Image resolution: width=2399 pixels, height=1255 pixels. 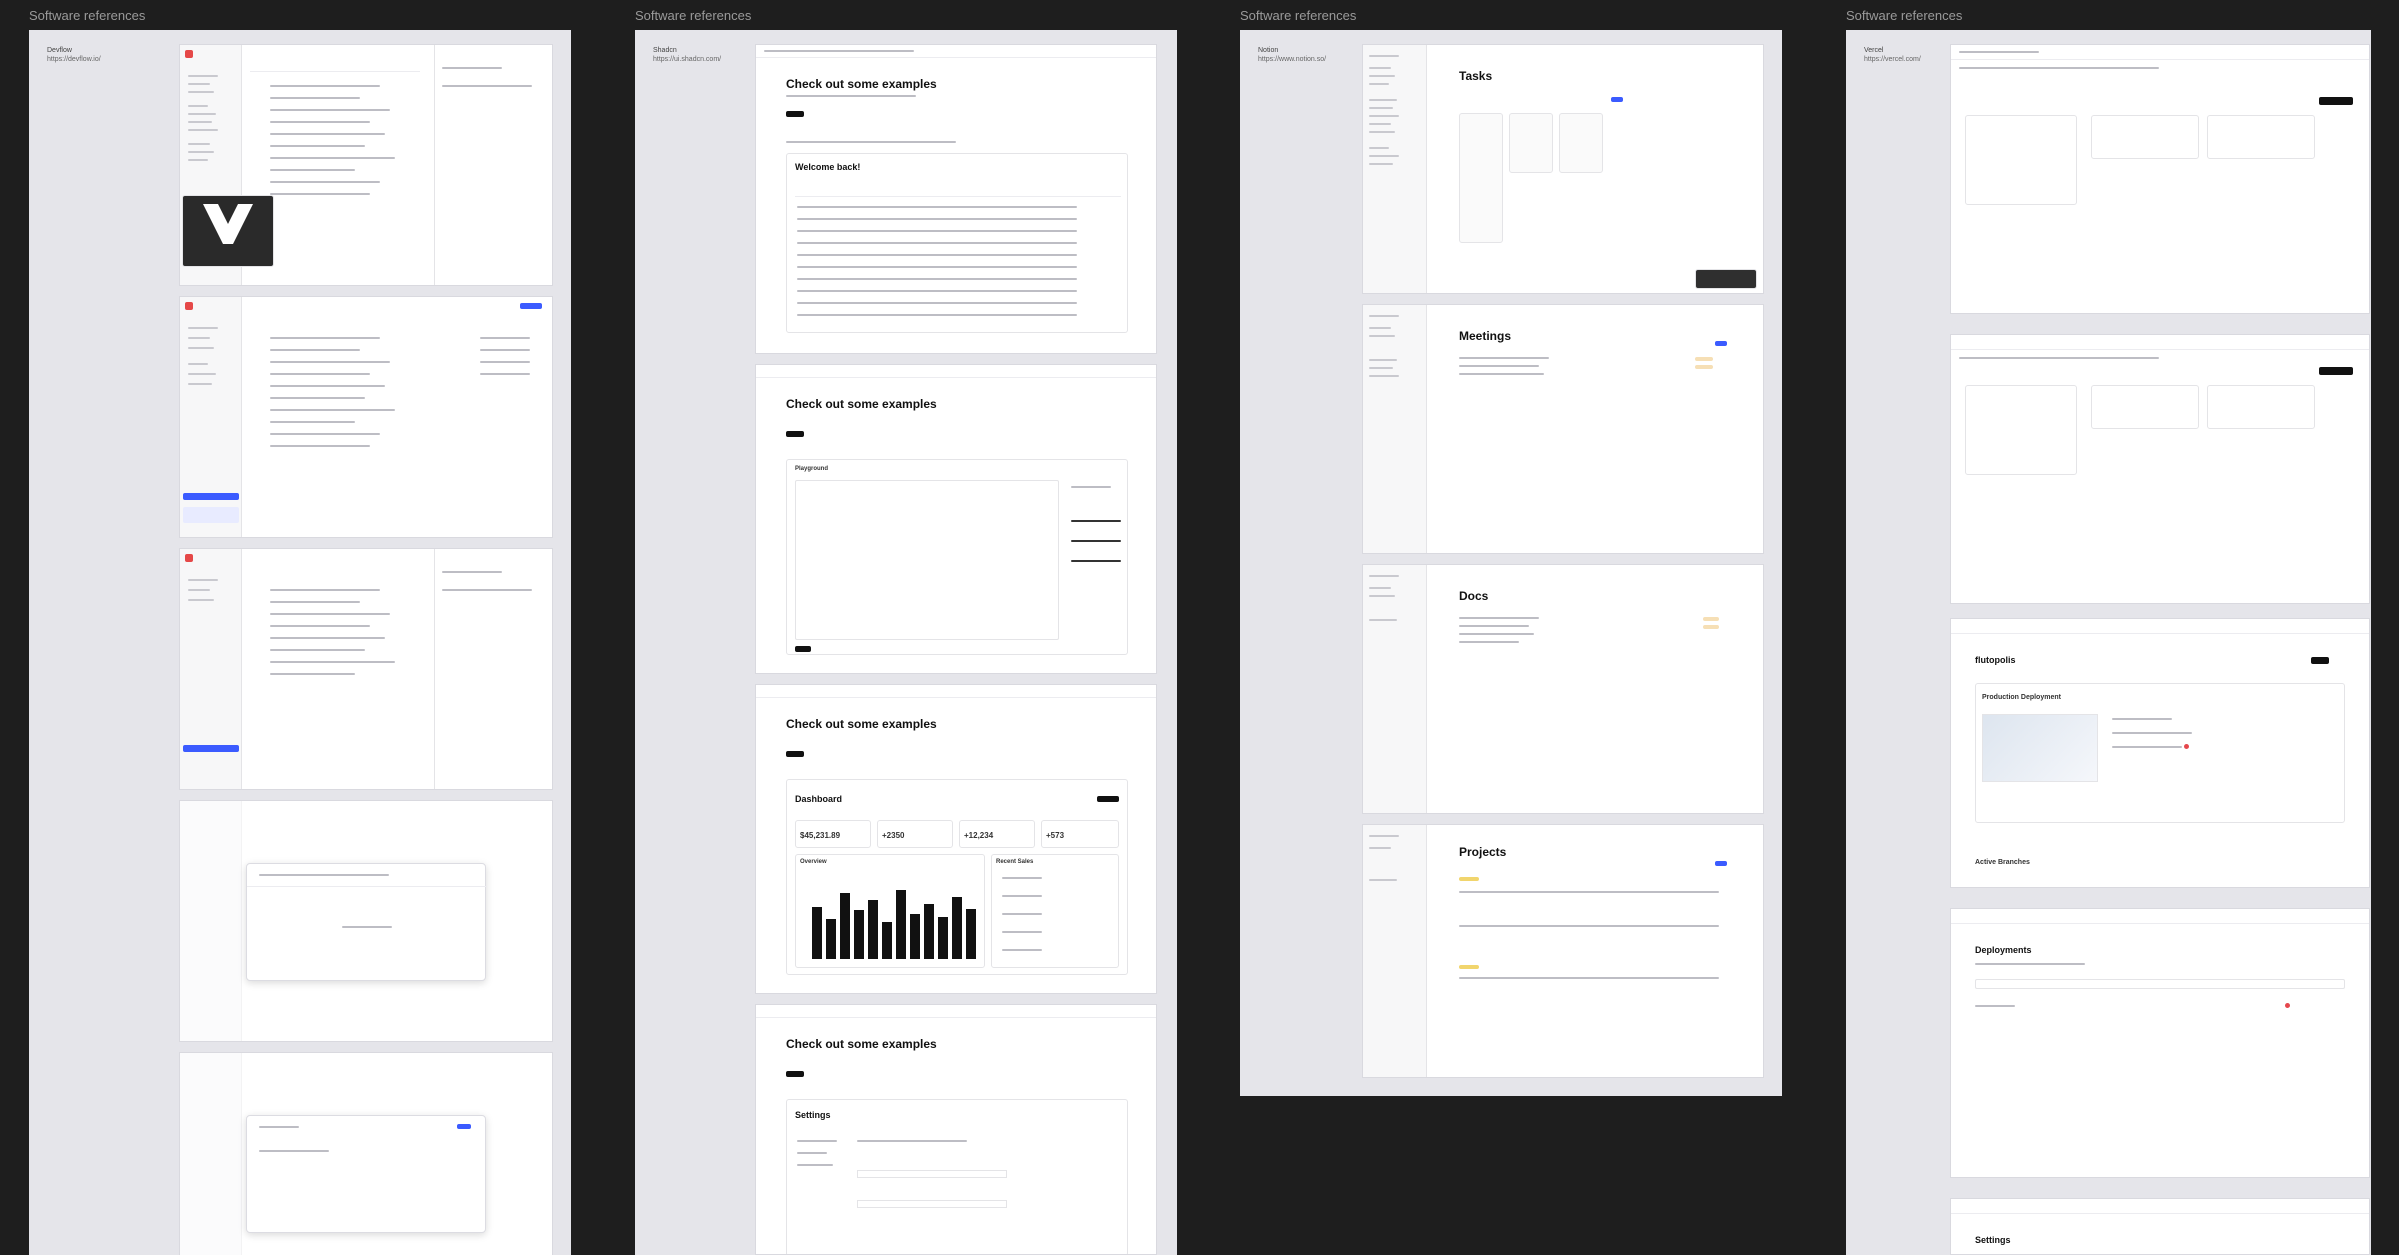 I want to click on dashboard-title: Dashboard, so click(x=819, y=799).